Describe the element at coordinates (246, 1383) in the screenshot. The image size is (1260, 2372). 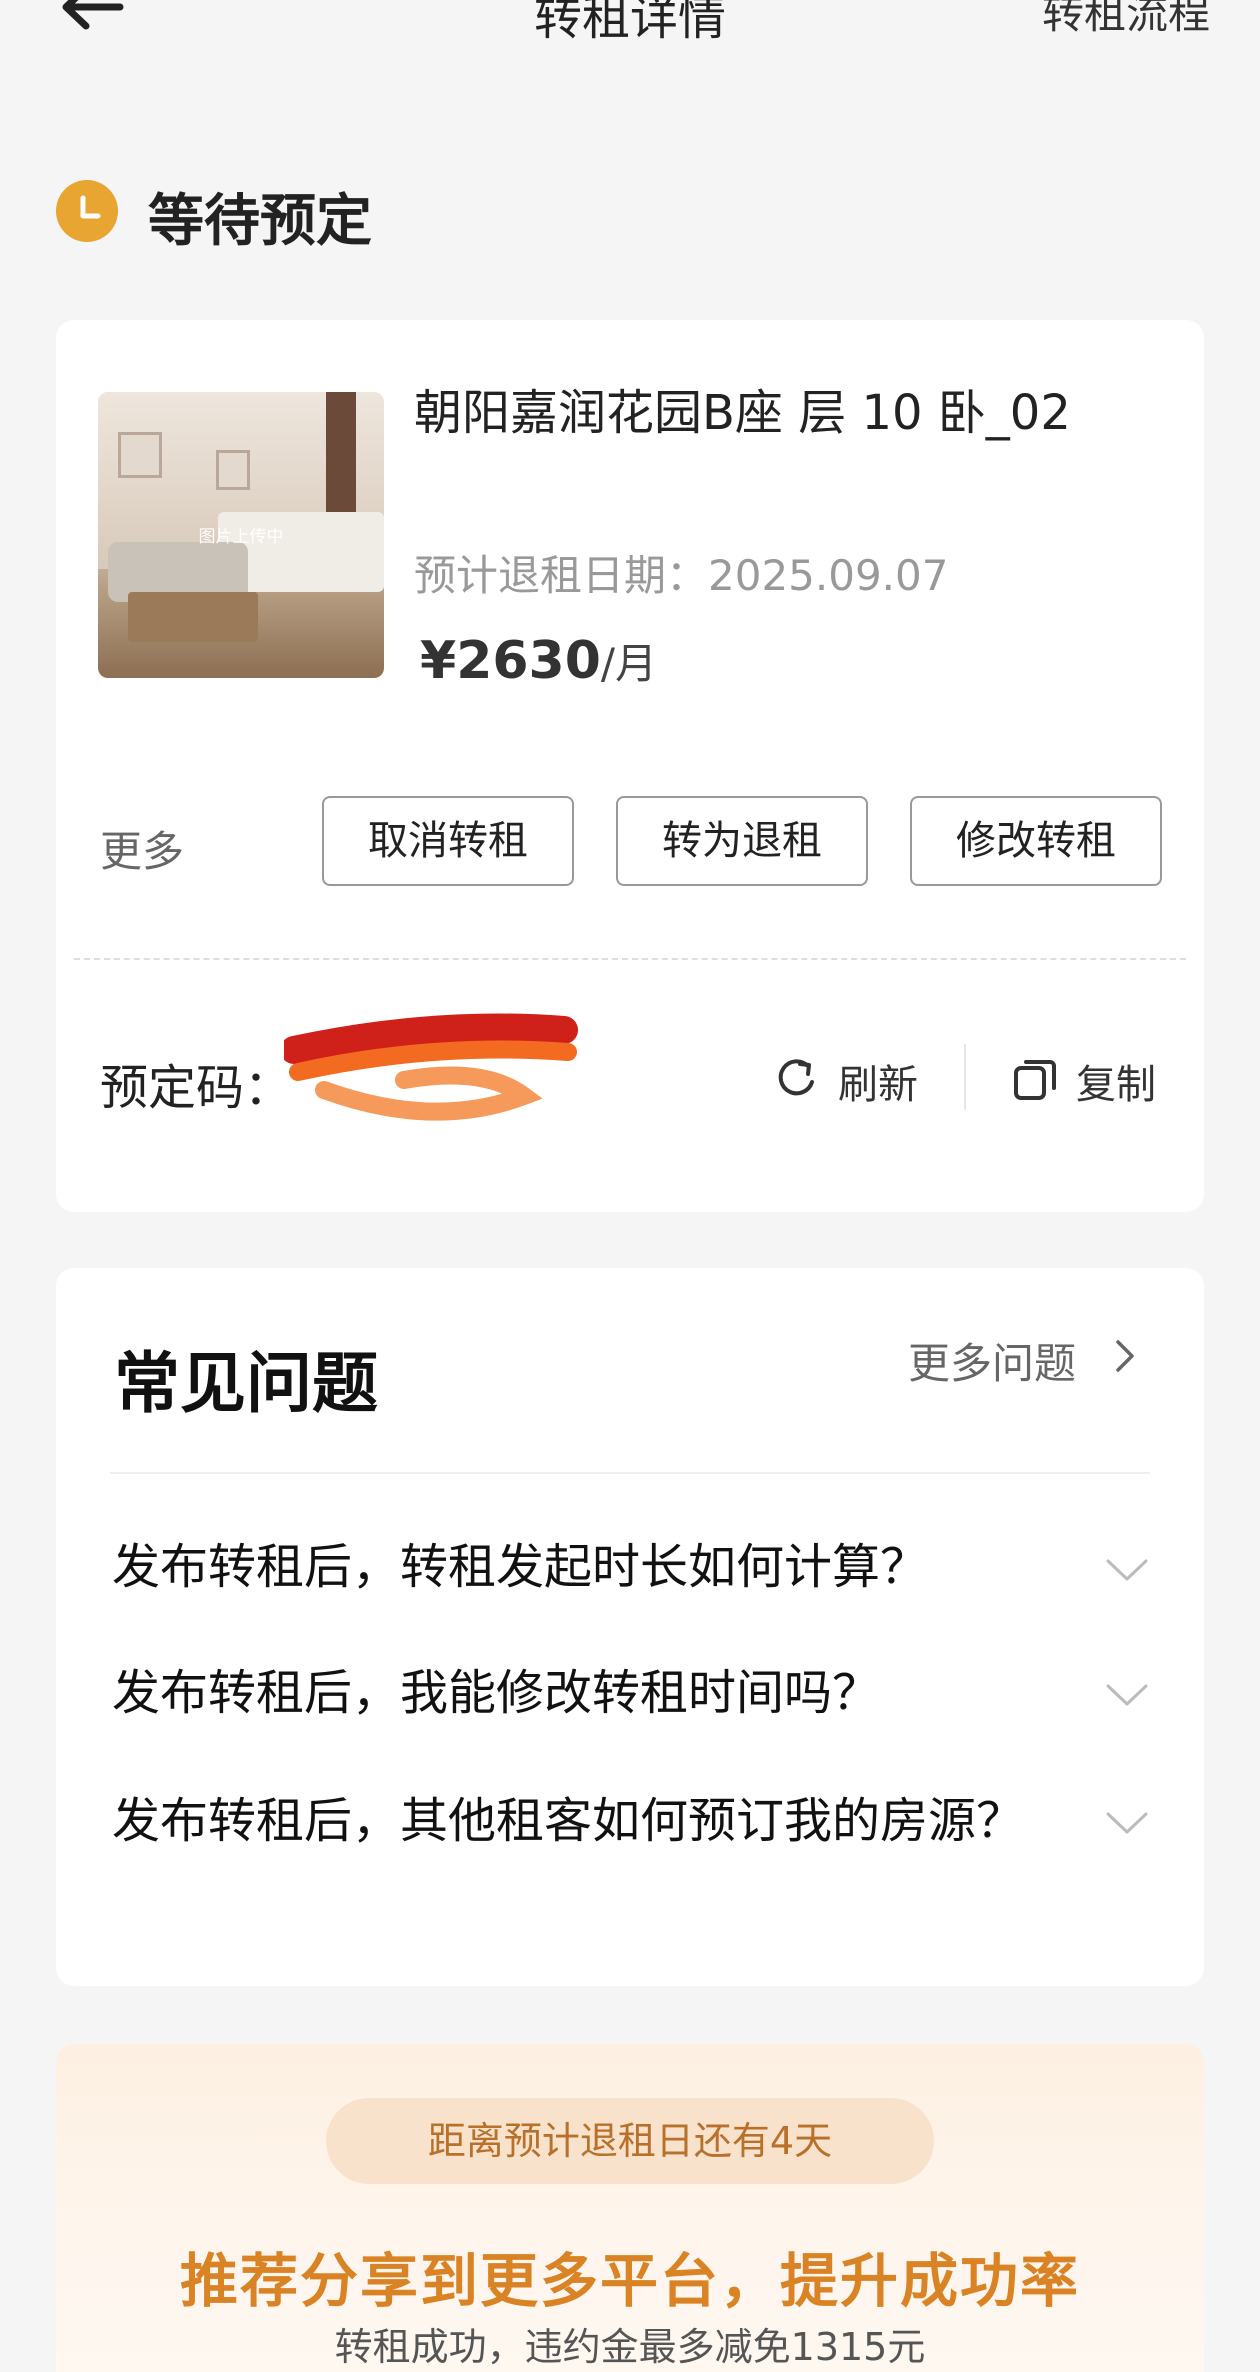
I see `faq-title: 常见问题` at that location.